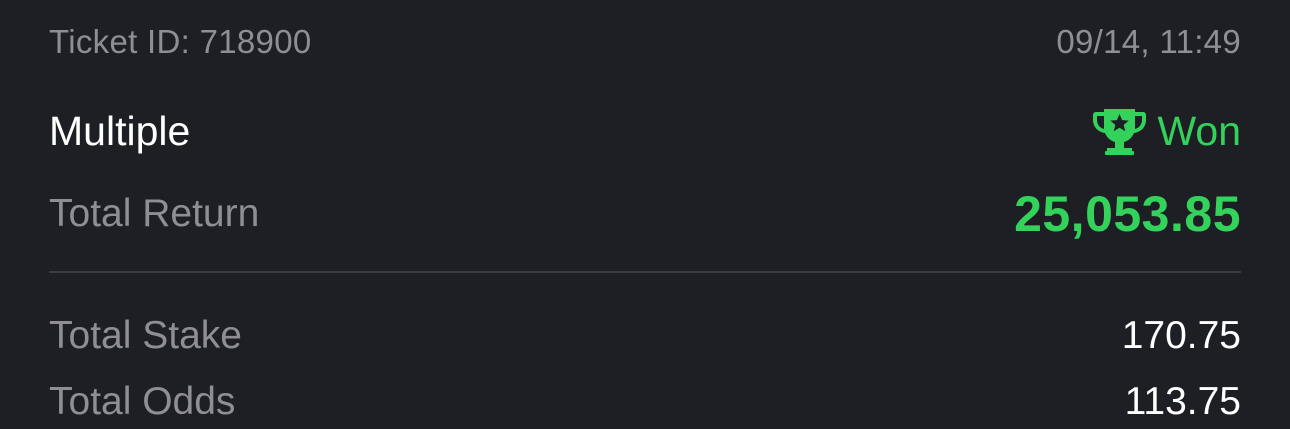 This screenshot has width=1290, height=429. What do you see at coordinates (1199, 130) in the screenshot?
I see `status-label: Won` at bounding box center [1199, 130].